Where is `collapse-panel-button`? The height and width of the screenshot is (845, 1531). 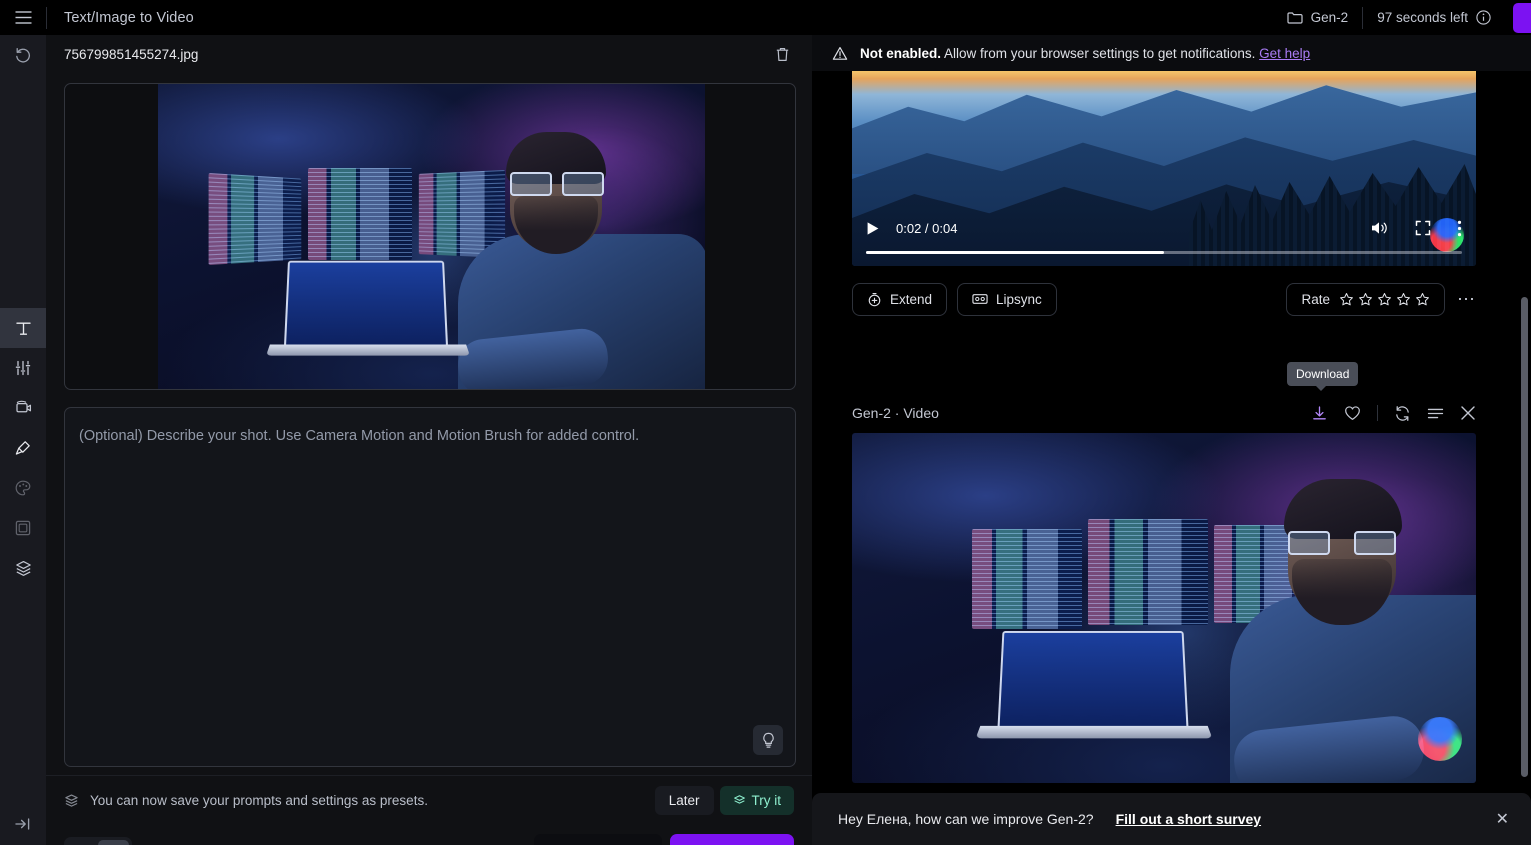 collapse-panel-button is located at coordinates (23, 824).